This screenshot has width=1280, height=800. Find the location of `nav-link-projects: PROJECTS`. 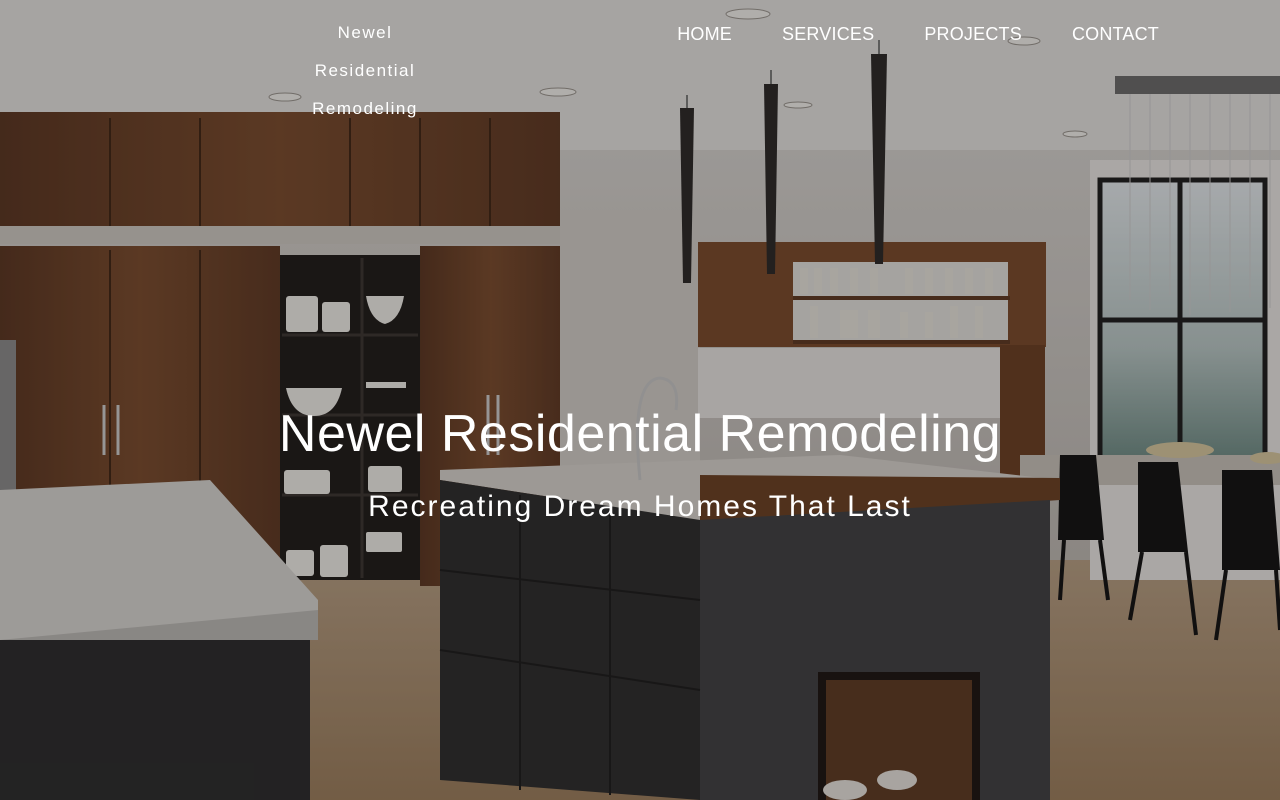

nav-link-projects: PROJECTS is located at coordinates (973, 34).